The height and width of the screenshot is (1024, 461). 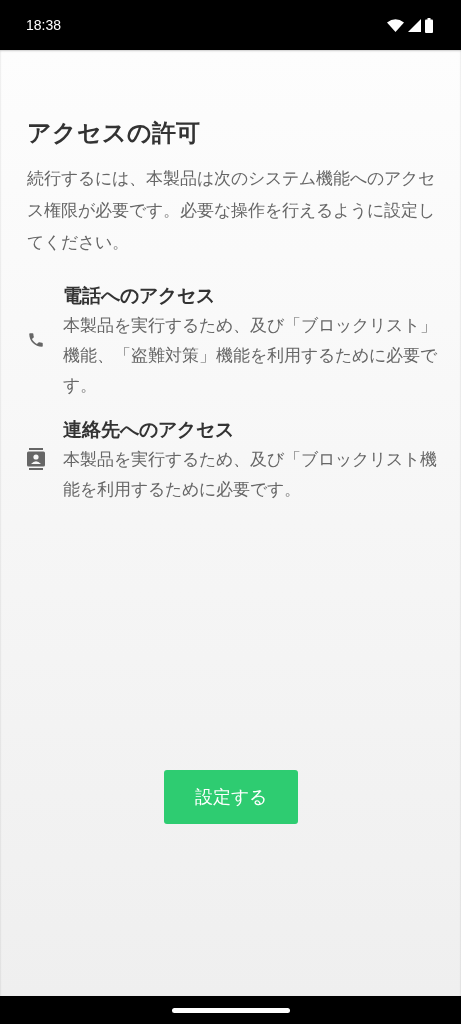 I want to click on wifi-icon, so click(x=395, y=25).